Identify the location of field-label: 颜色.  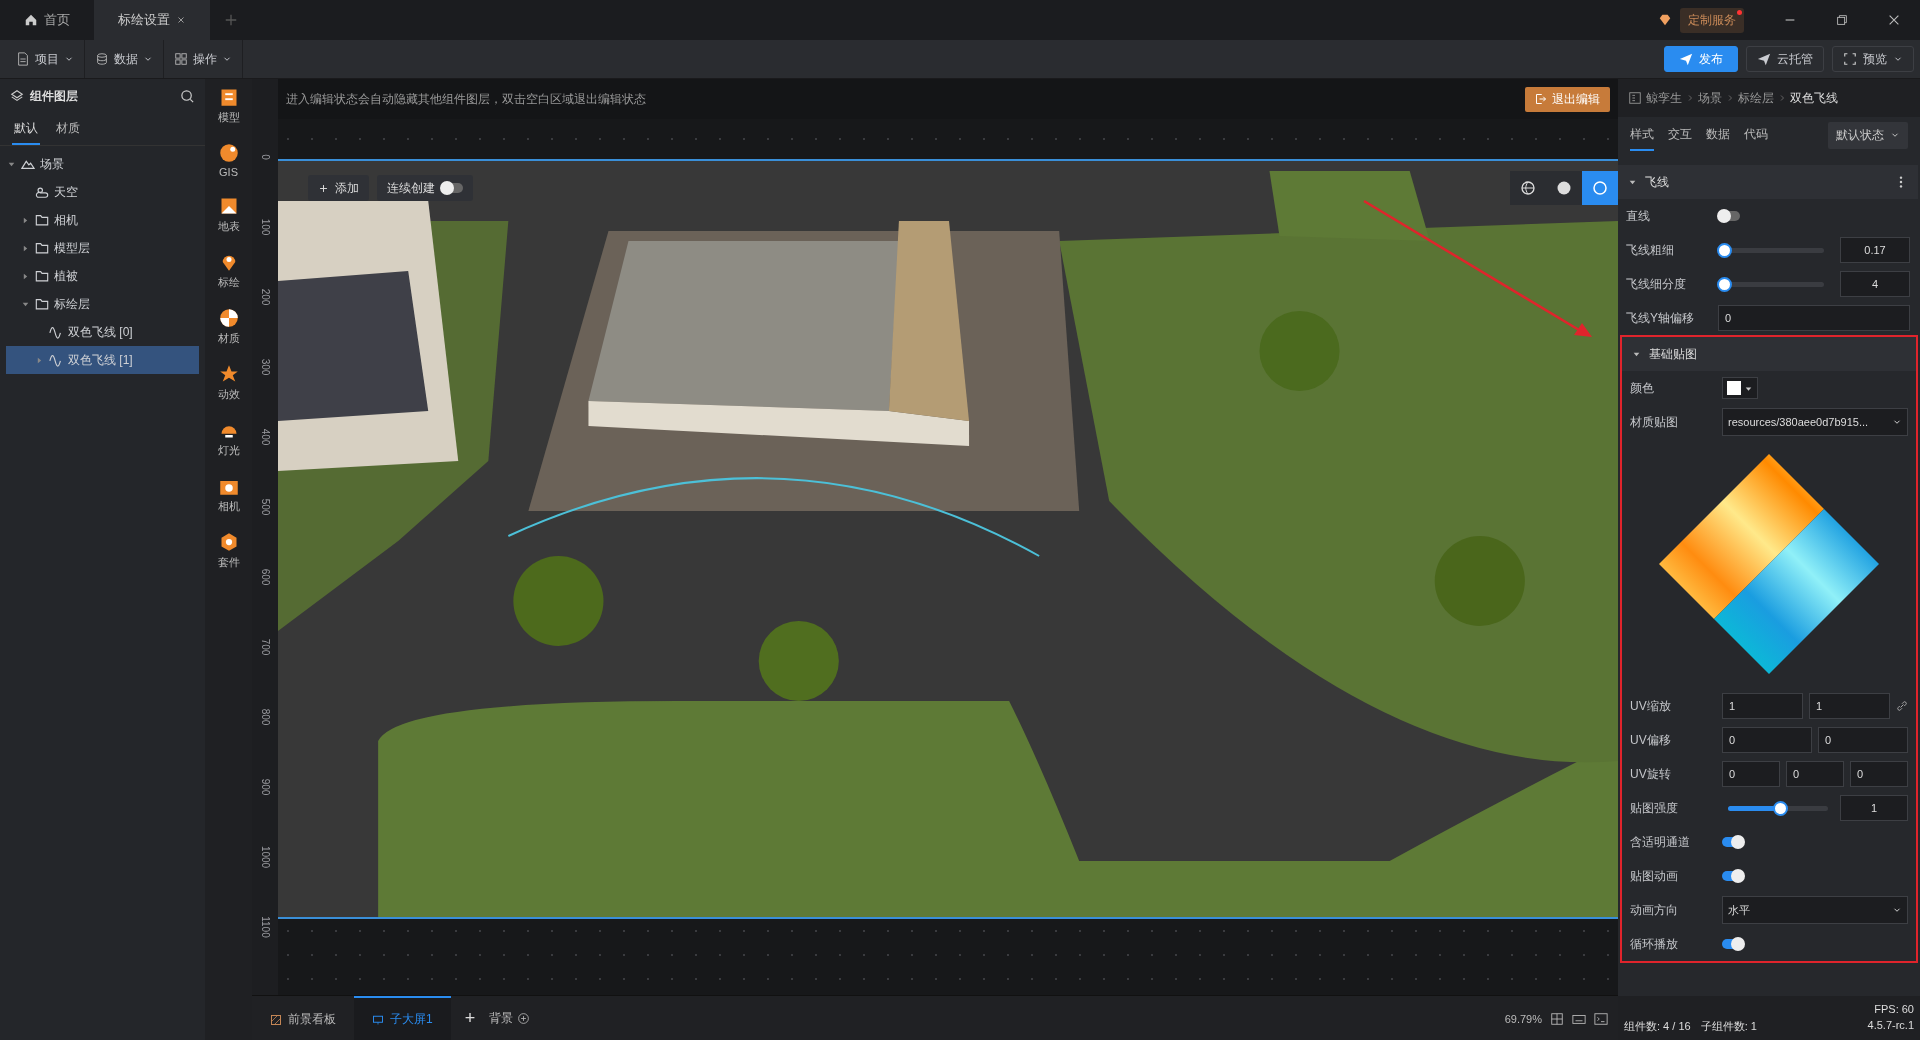
(1642, 388).